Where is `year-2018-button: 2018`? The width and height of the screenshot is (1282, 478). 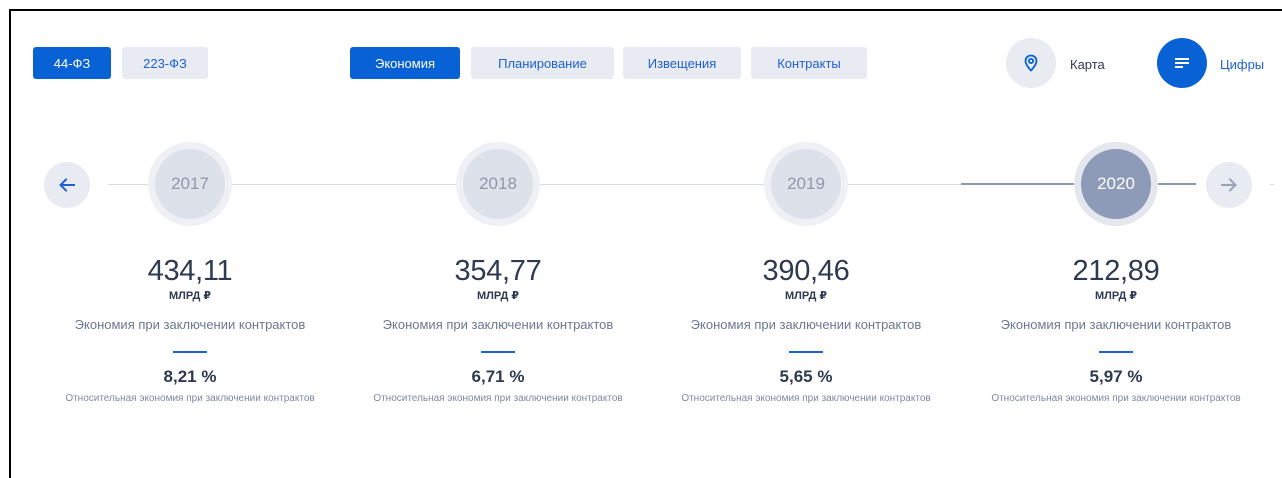 year-2018-button: 2018 is located at coordinates (498, 184).